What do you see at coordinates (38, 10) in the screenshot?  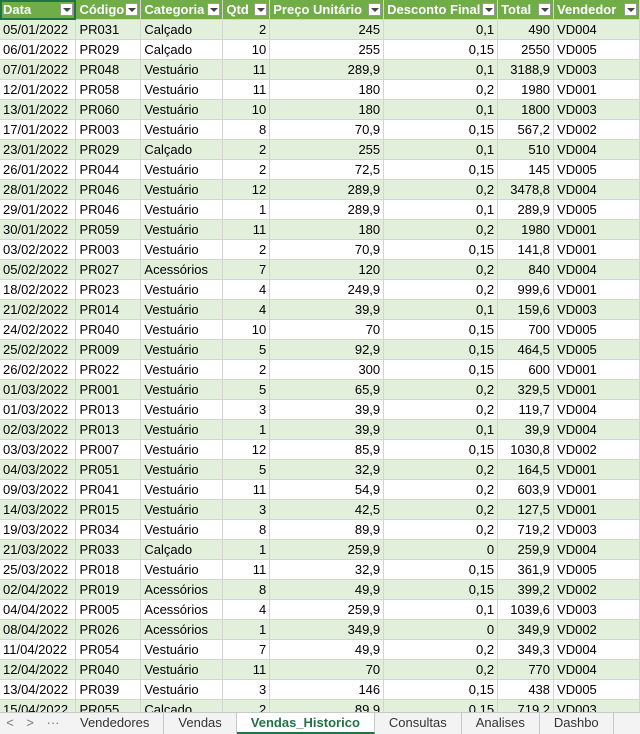 I see `column-header: Data` at bounding box center [38, 10].